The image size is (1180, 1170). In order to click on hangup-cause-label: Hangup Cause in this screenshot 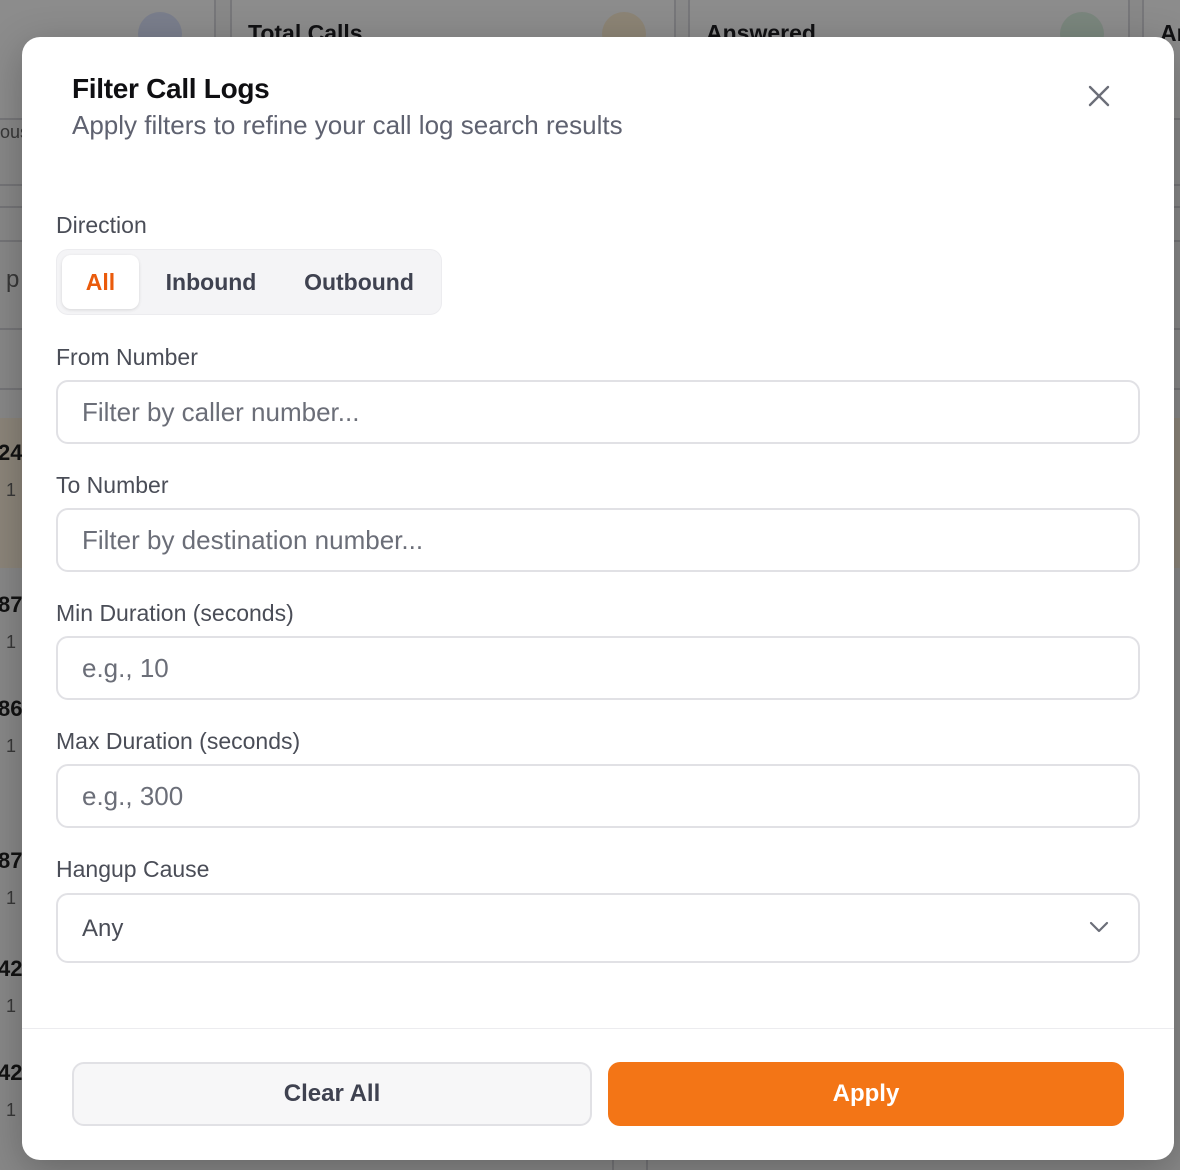, I will do `click(133, 869)`.